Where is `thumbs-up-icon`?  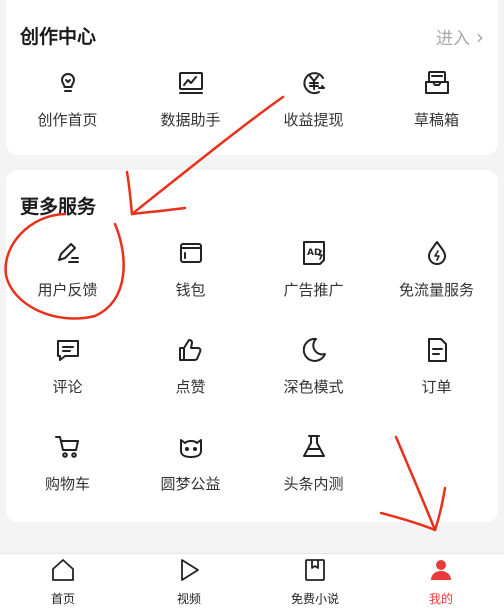
thumbs-up-icon is located at coordinates (191, 349).